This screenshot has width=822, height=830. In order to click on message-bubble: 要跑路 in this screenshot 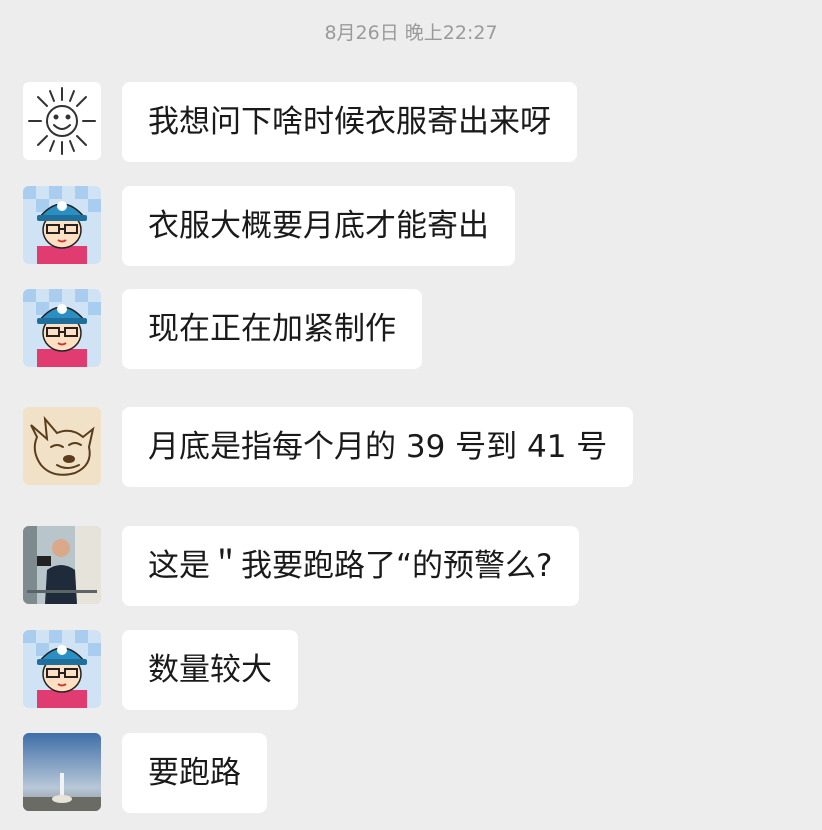, I will do `click(194, 773)`.